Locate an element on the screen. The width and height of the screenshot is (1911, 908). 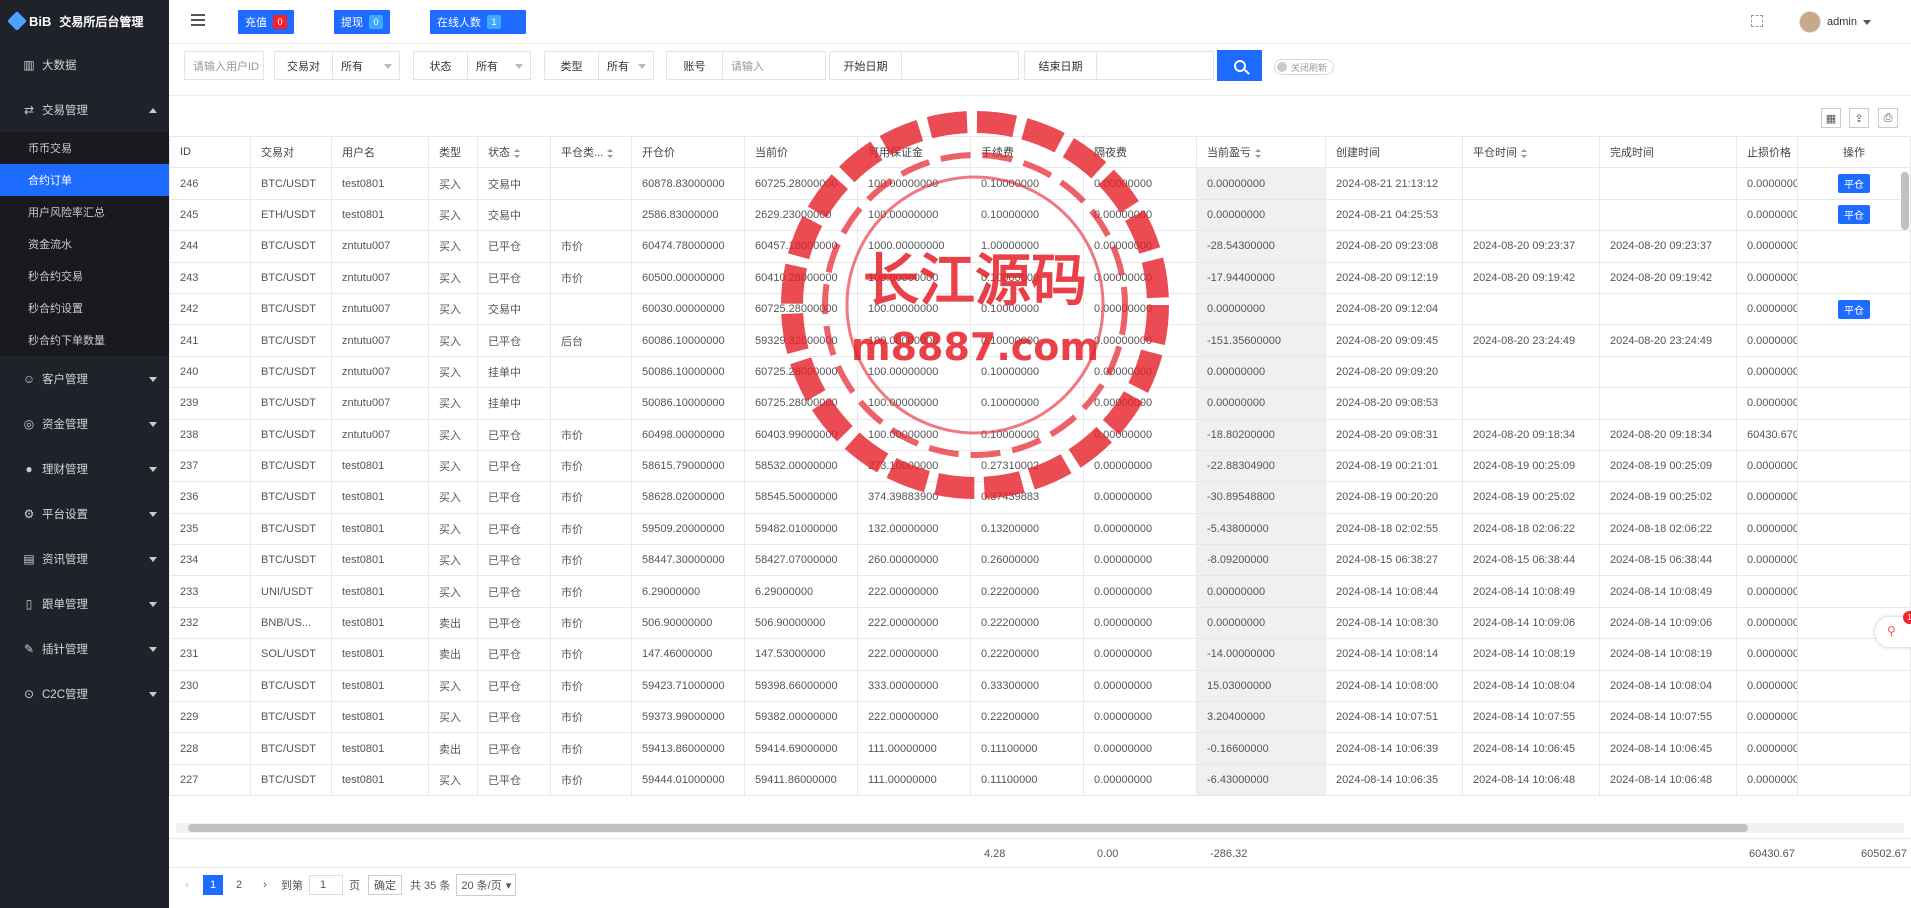
horizontal-scrollbar is located at coordinates (1040, 828).